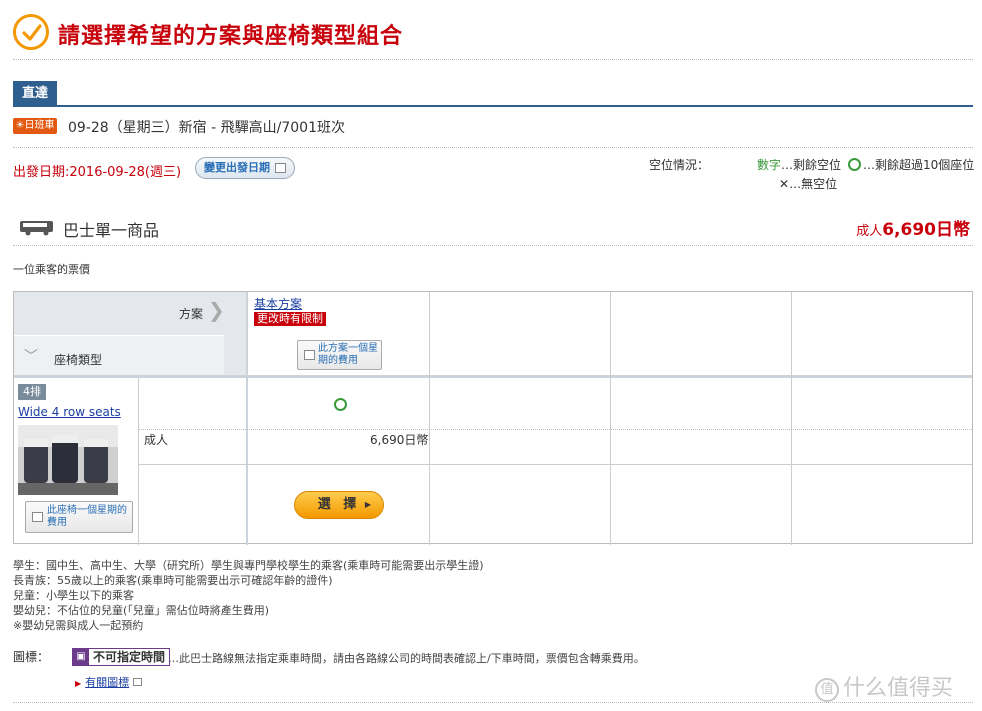 This screenshot has width=982, height=711. Describe the element at coordinates (206, 128) in the screenshot. I see `trip-description: 09-28（星期三）新宿 - 飛驒高山/7001班次` at that location.